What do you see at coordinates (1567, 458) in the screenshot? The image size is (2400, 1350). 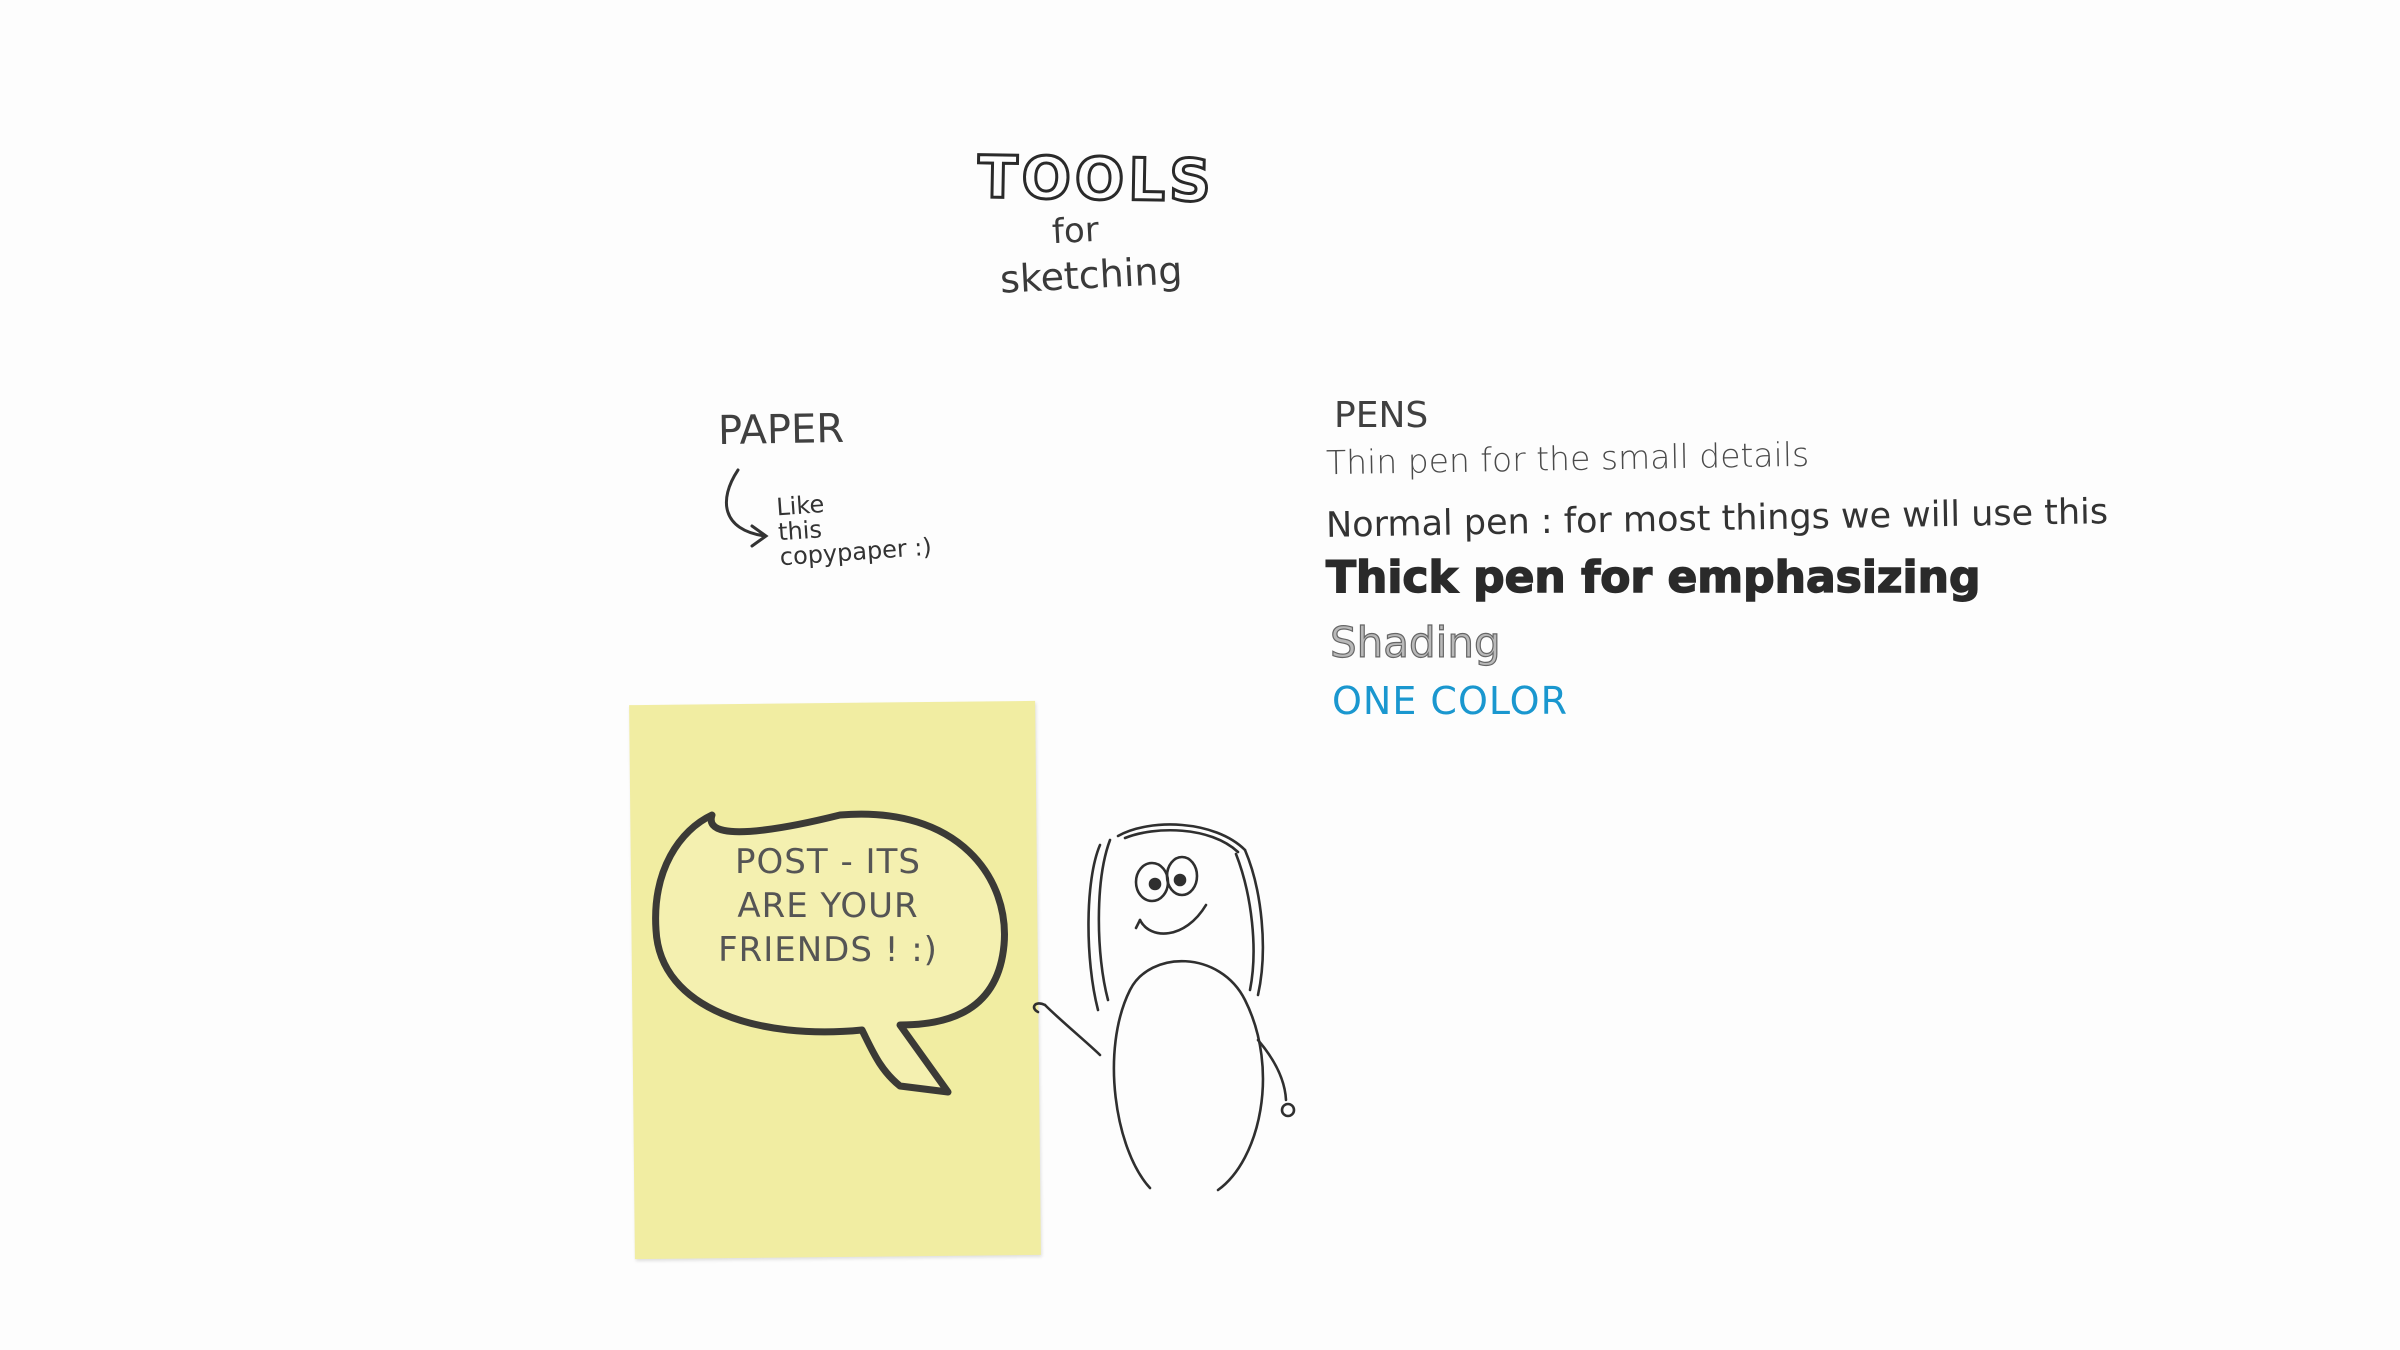 I see `thin-pen-text: Thin pen for the small details` at bounding box center [1567, 458].